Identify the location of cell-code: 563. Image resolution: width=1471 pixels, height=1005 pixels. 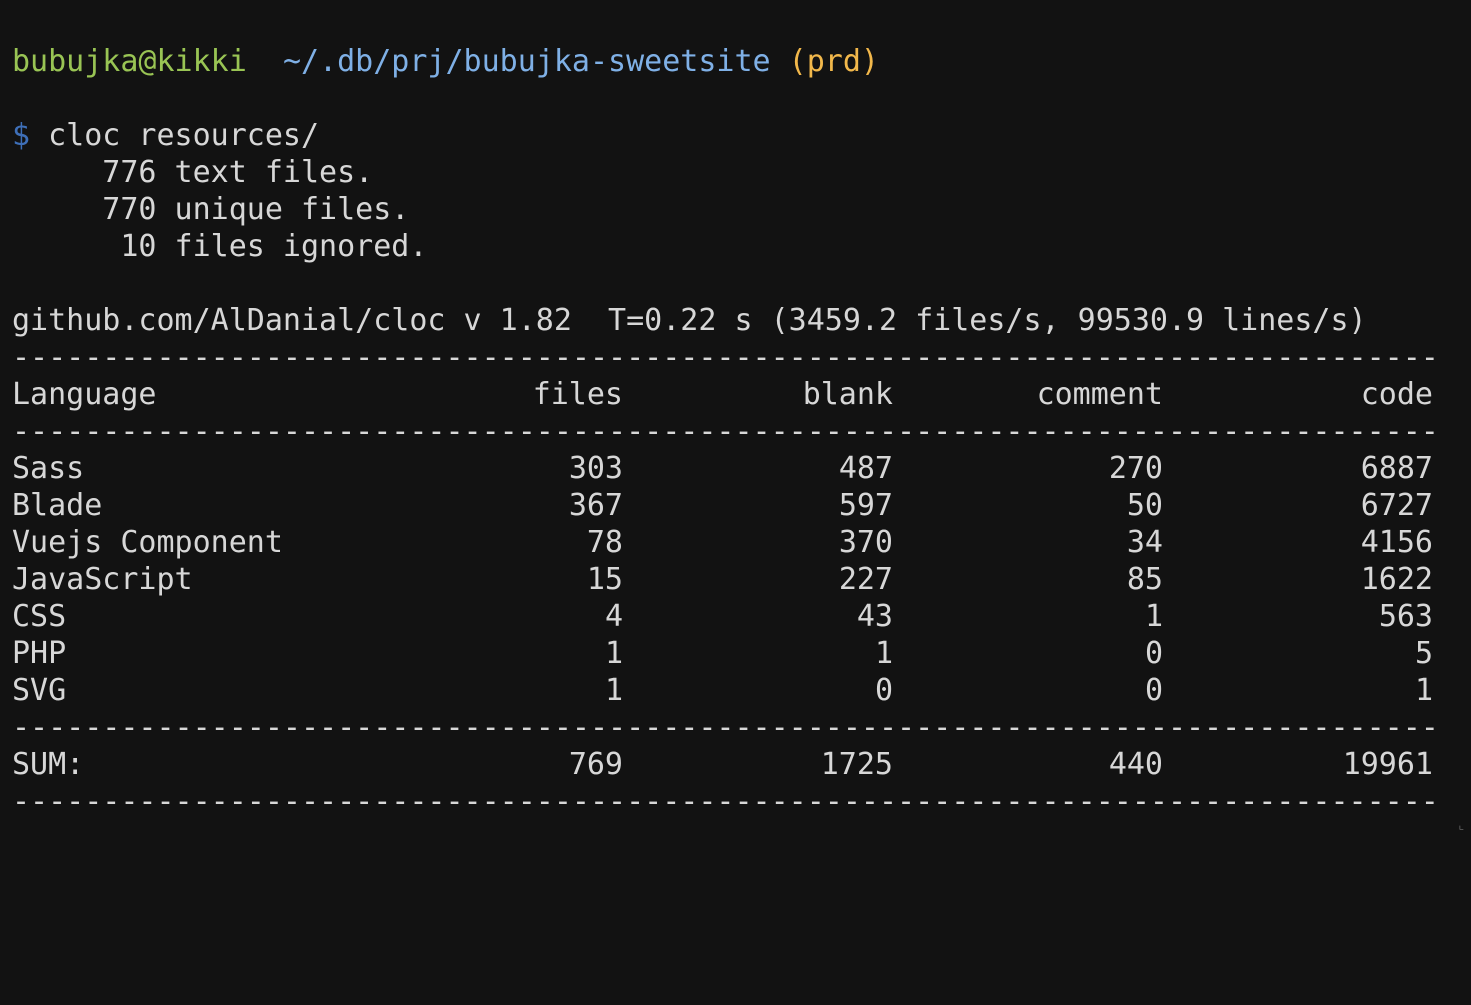
(1405, 616).